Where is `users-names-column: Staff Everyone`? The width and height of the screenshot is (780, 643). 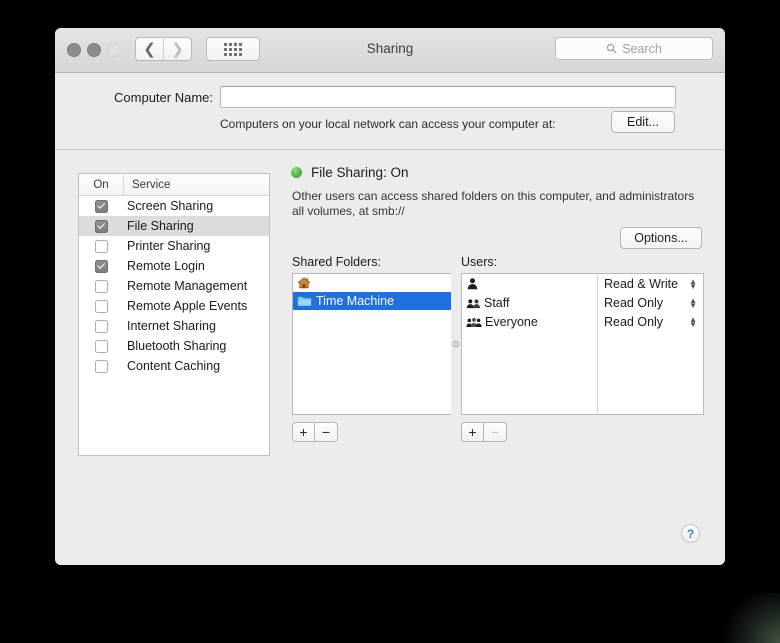
users-names-column: Staff Everyone is located at coordinates (530, 344).